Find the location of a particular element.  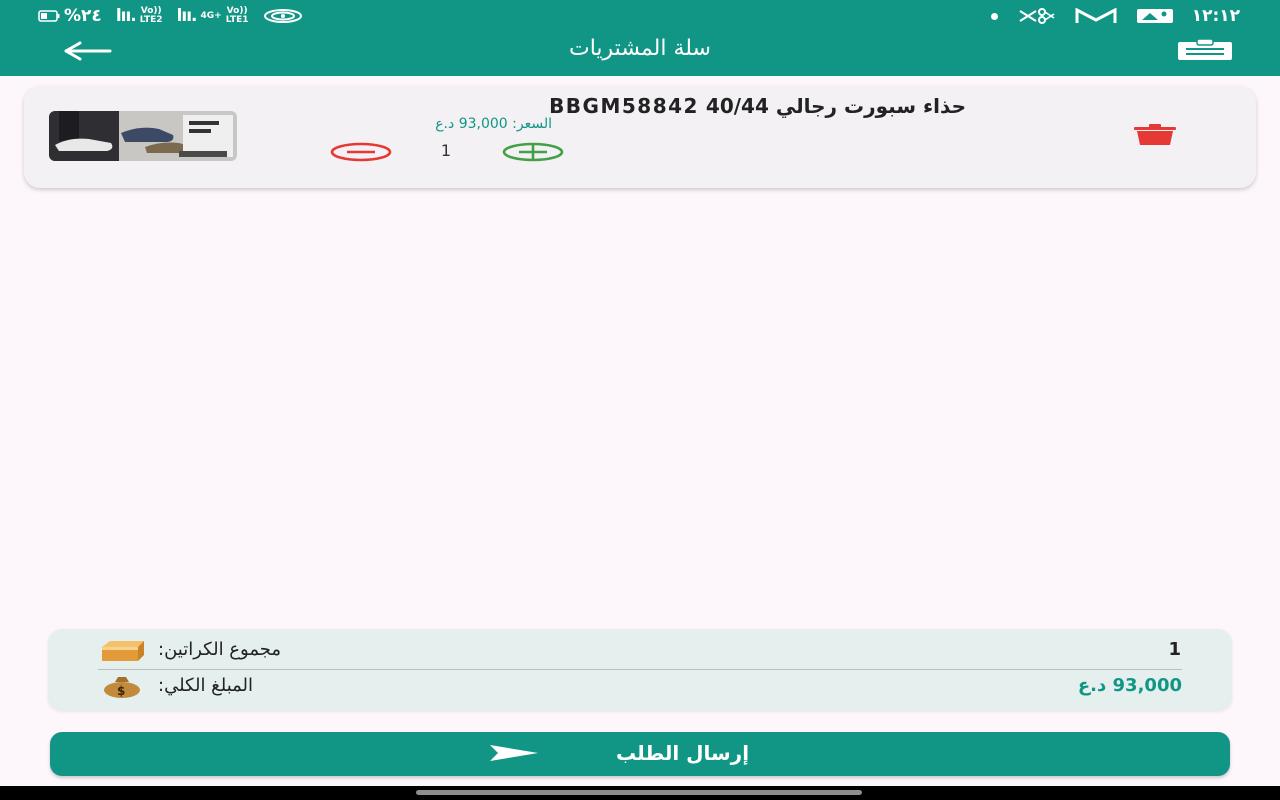

product-thumbnail is located at coordinates (143, 136).